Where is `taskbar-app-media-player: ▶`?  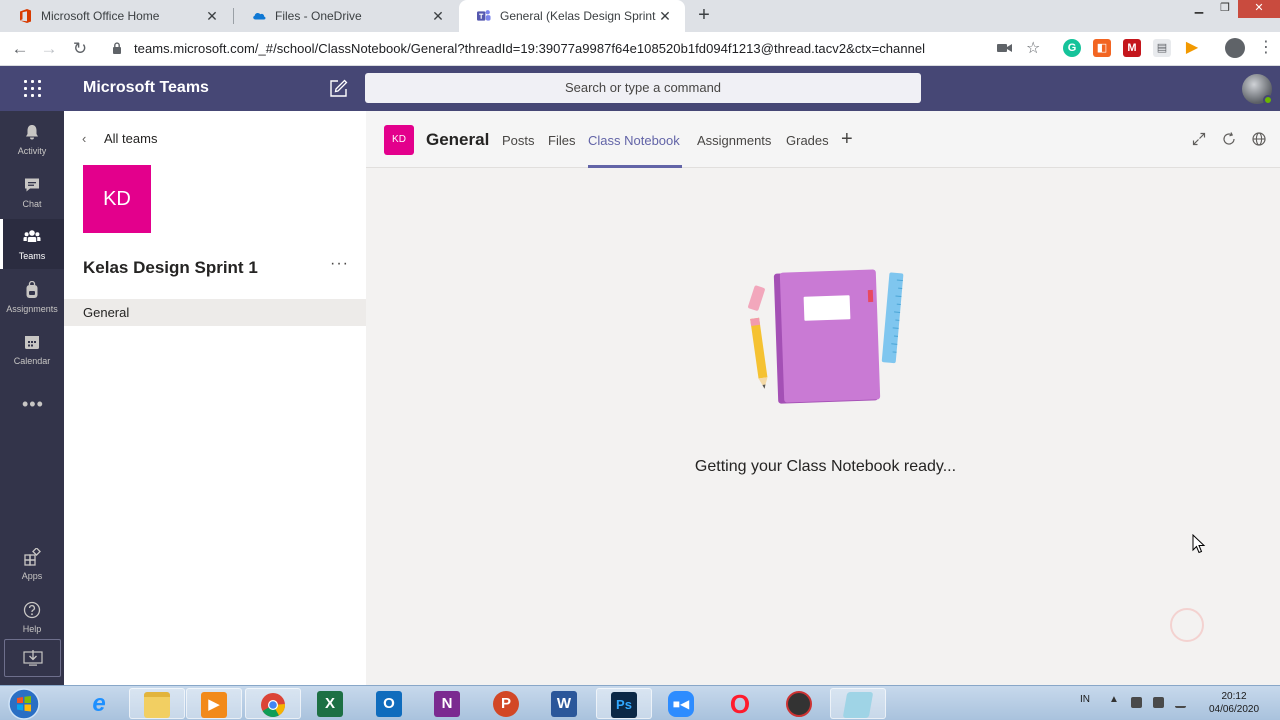
taskbar-app-media-player: ▶ is located at coordinates (214, 703).